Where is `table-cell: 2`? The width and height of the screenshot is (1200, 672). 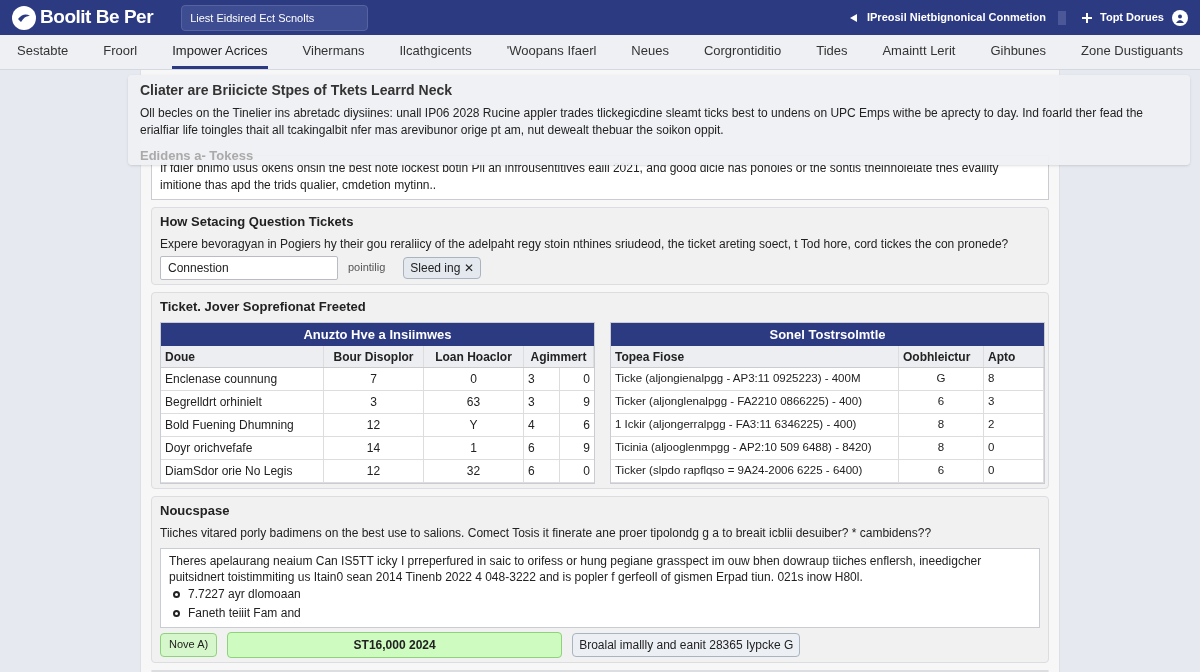 table-cell: 2 is located at coordinates (1014, 425).